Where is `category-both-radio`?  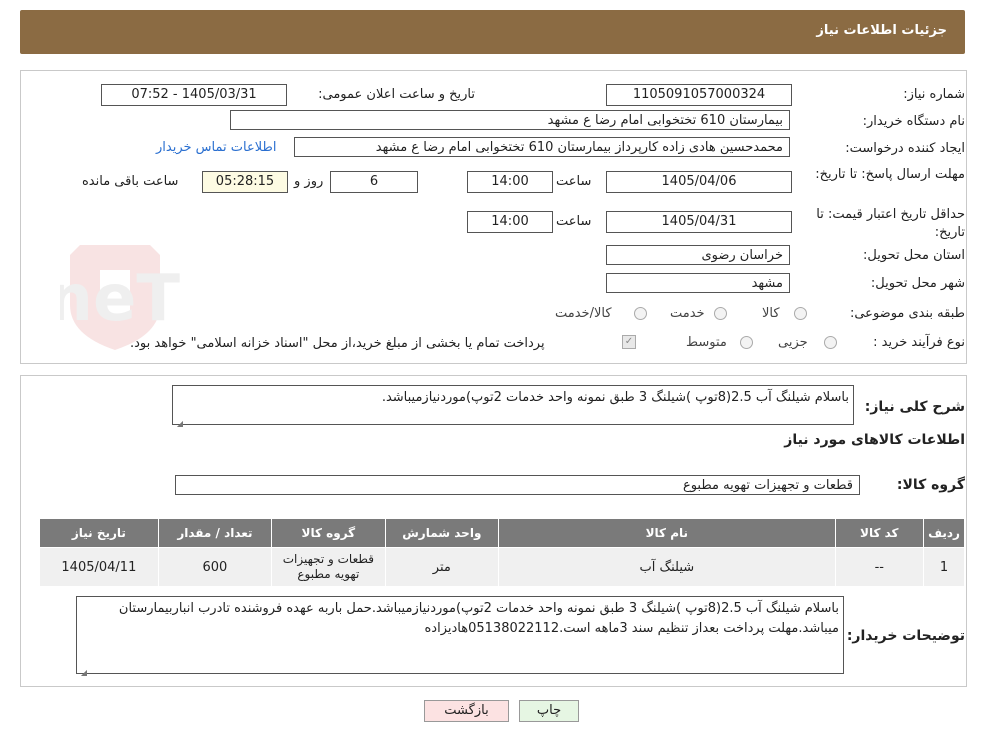 category-both-radio is located at coordinates (640, 313).